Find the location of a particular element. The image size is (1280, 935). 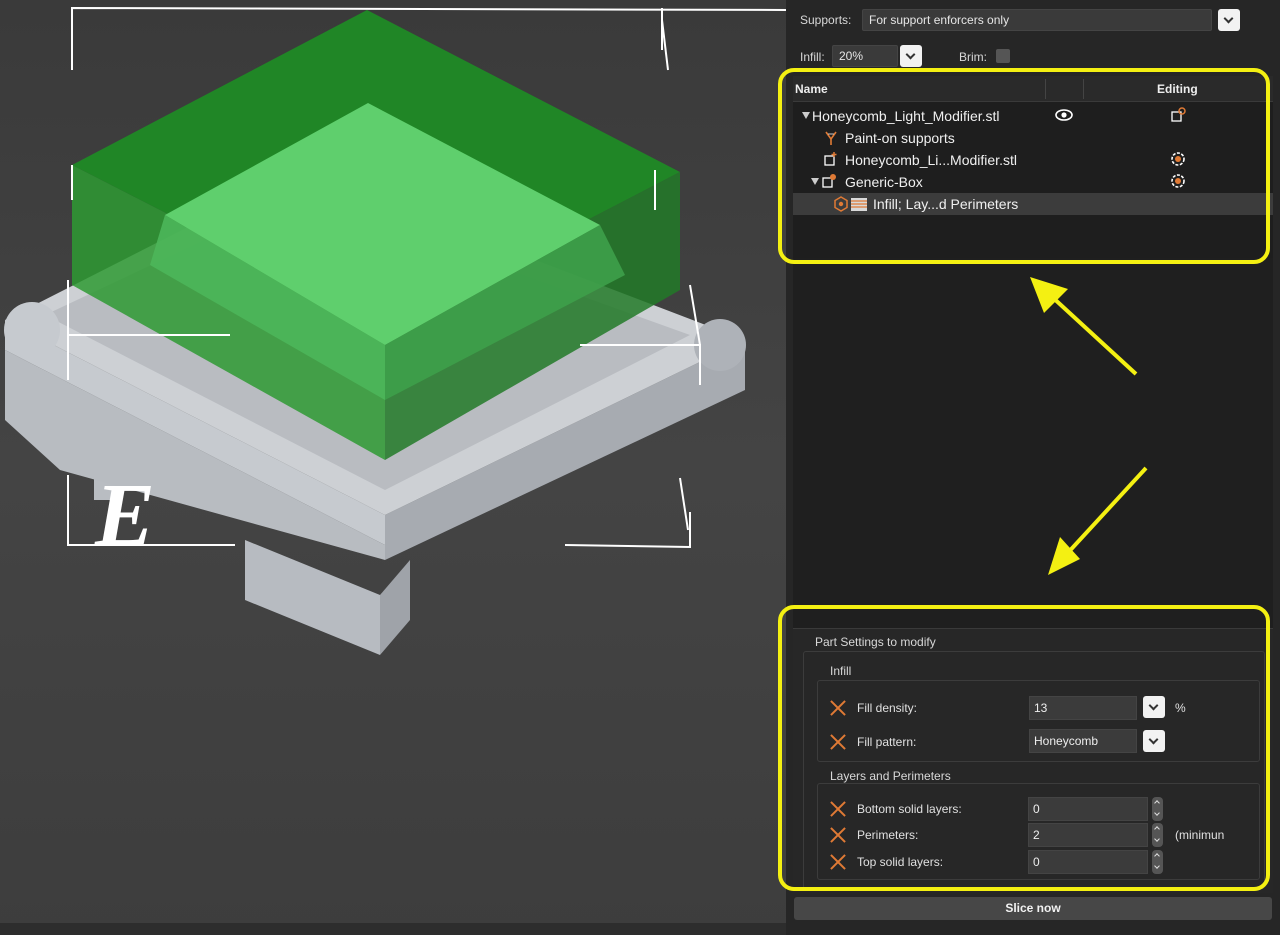

infill-combo: 20% is located at coordinates (865, 56).